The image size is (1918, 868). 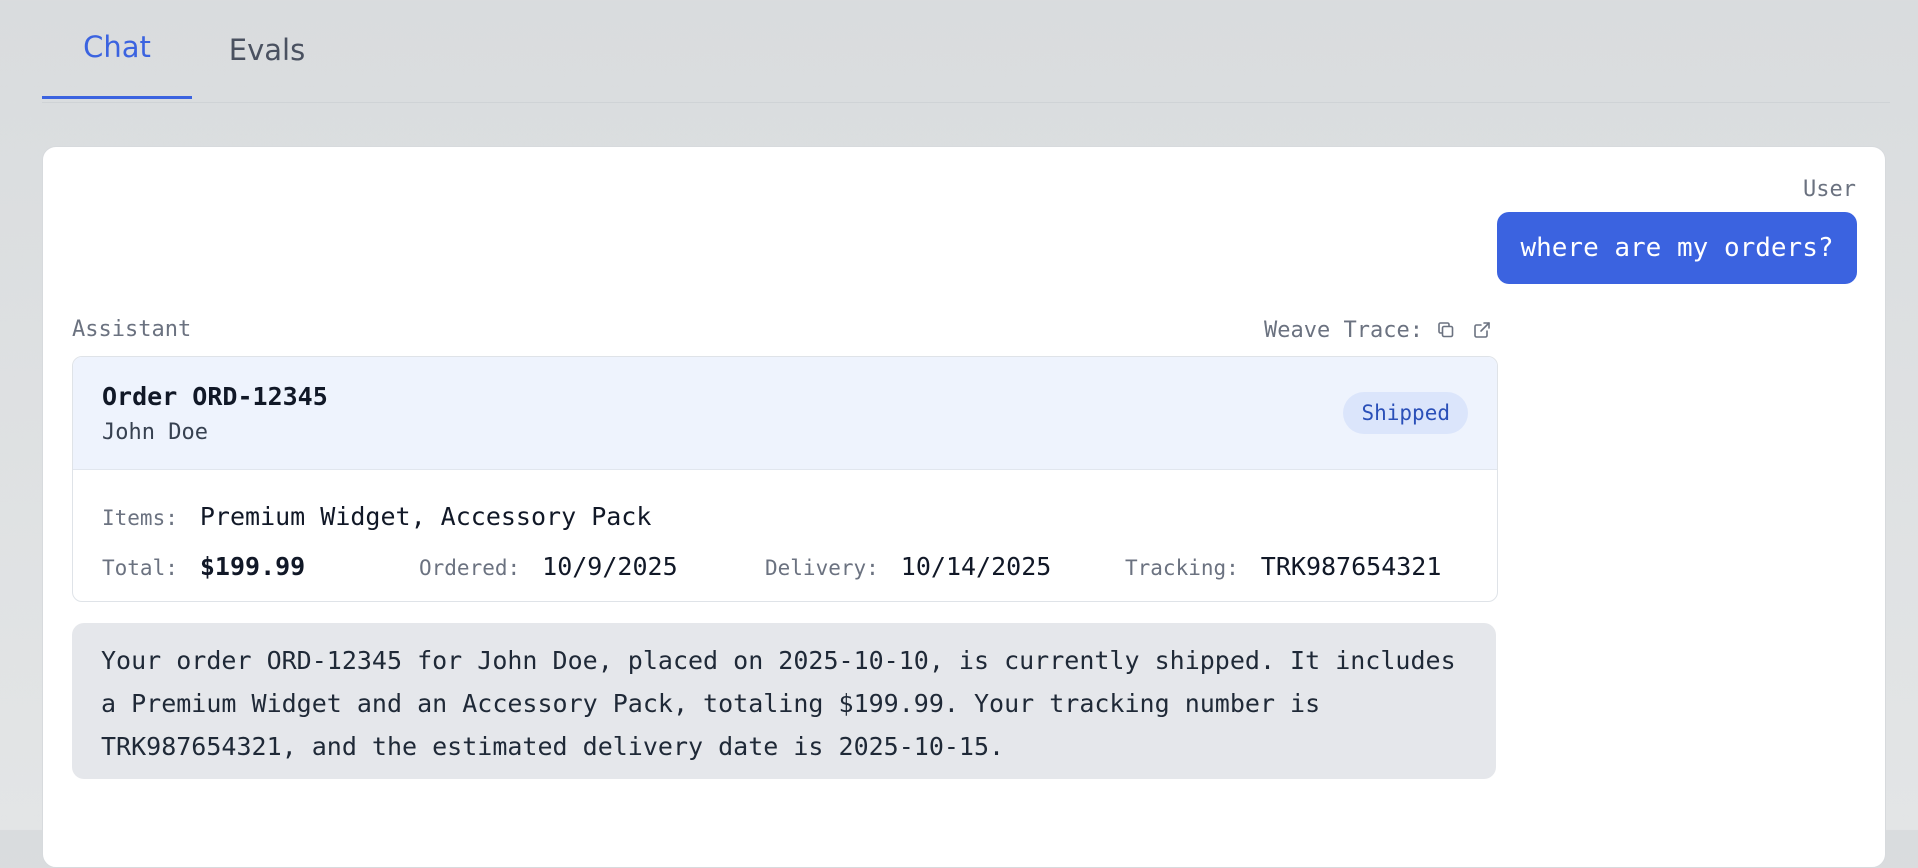 What do you see at coordinates (267, 50) in the screenshot?
I see `tab-evals: Evals` at bounding box center [267, 50].